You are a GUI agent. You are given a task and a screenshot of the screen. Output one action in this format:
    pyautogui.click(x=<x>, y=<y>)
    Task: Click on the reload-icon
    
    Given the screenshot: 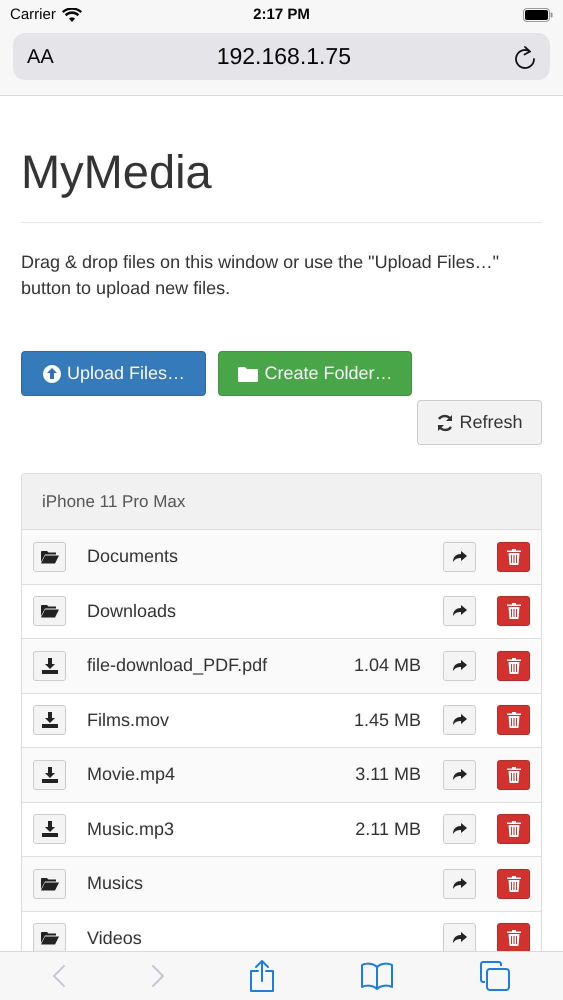 What is the action you would take?
    pyautogui.click(x=525, y=56)
    